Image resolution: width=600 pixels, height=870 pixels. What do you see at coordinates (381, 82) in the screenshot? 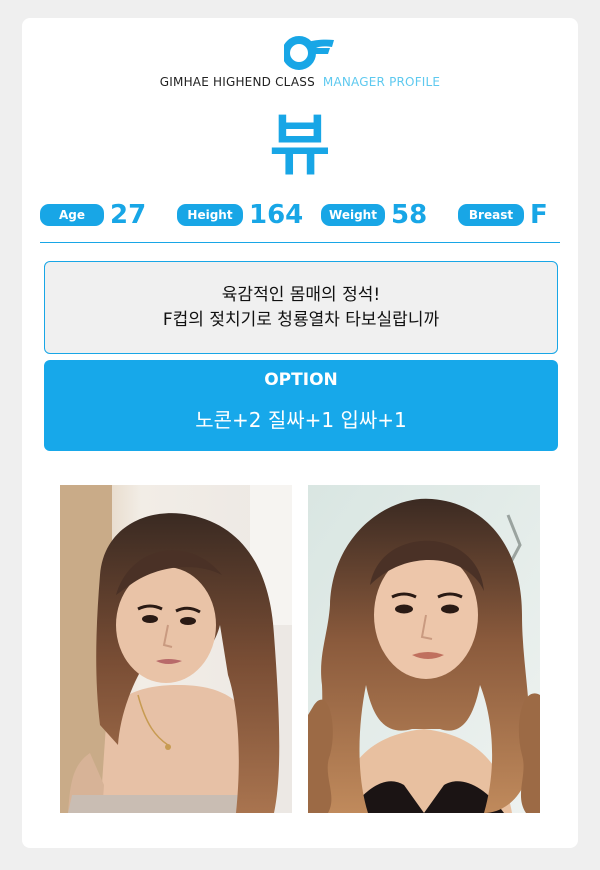
I see `brand-section: MANAGER PROFILE` at bounding box center [381, 82].